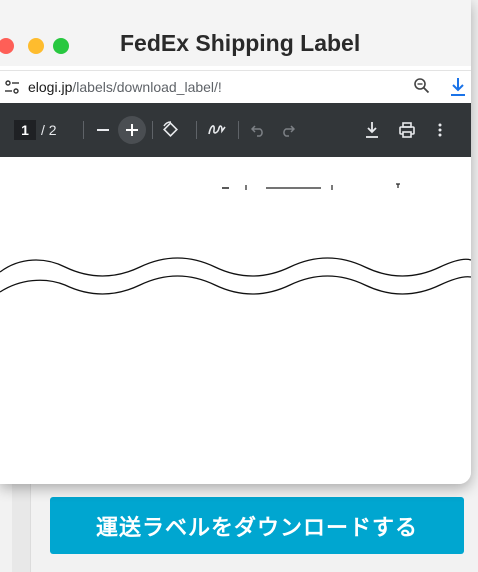 The width and height of the screenshot is (478, 572). I want to click on redo-icon, so click(288, 130).